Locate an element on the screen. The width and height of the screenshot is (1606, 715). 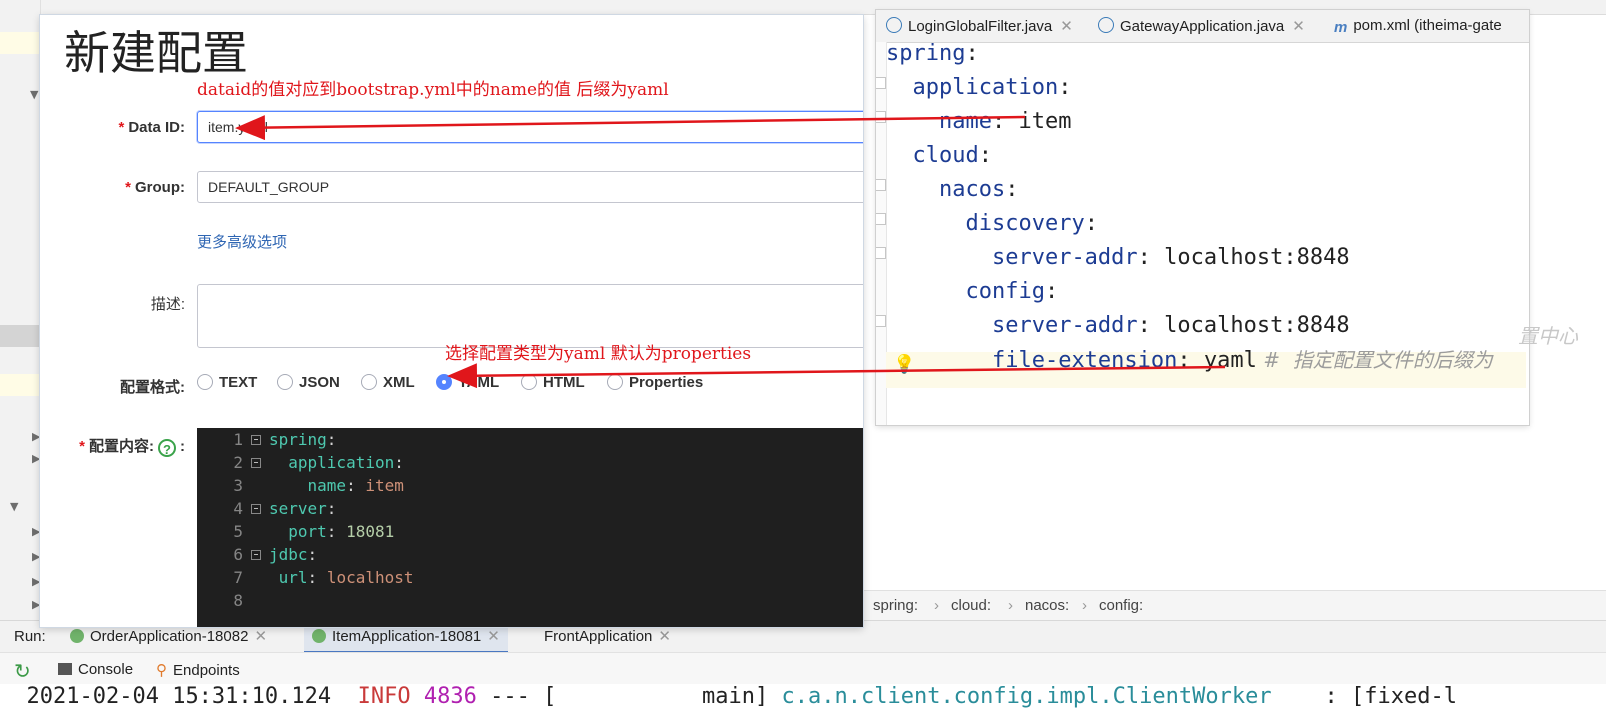
editor-code-line: config: is located at coordinates (1012, 291).